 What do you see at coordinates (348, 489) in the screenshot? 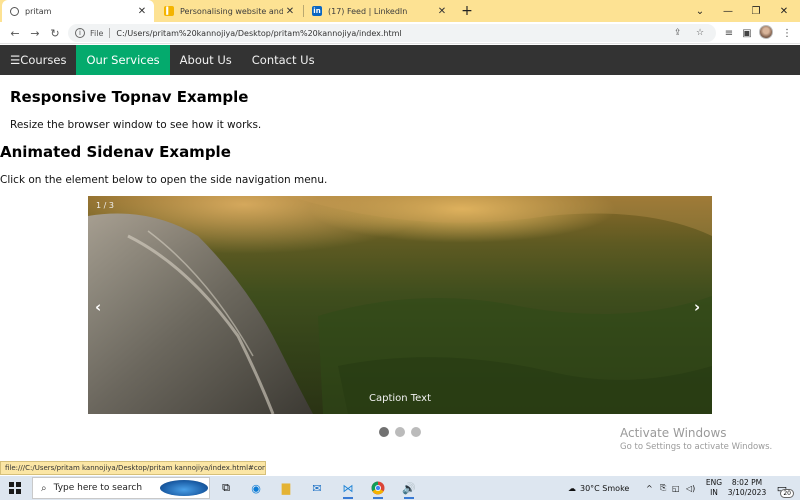
I see `vscode-icon: ⋈` at bounding box center [348, 489].